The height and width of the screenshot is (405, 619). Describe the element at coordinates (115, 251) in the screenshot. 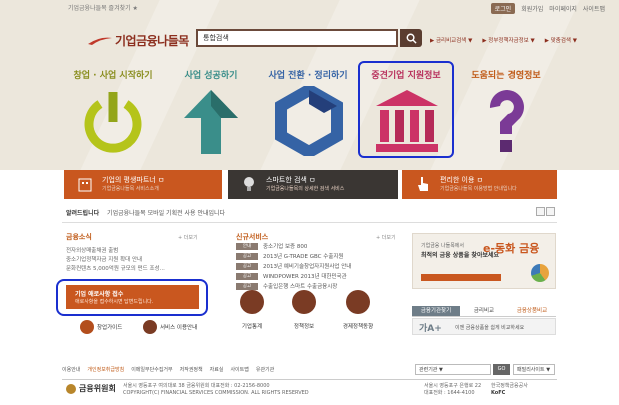

I see `list-item: 전자외상매출채권 출범` at that location.